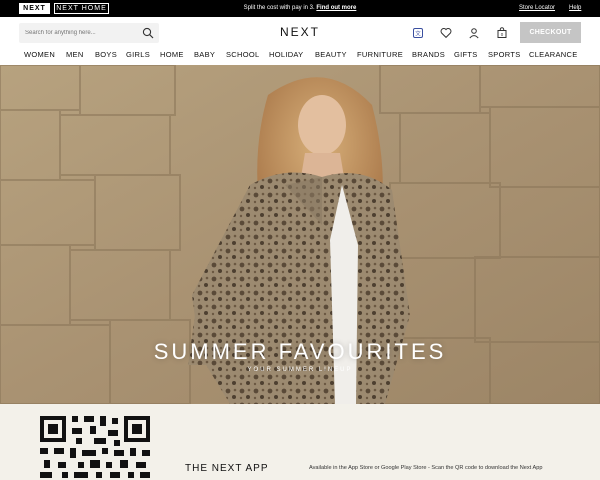 This screenshot has width=600, height=480. I want to click on svg-text: 文, so click(418, 33).